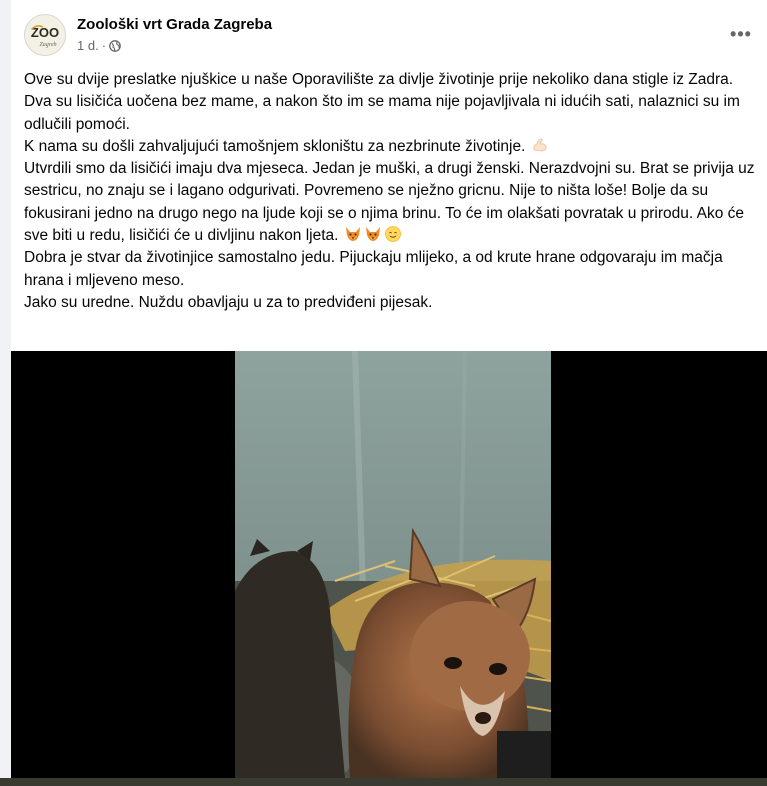 The image size is (767, 786). I want to click on avatar: ZOO Zagreb, so click(45, 35).